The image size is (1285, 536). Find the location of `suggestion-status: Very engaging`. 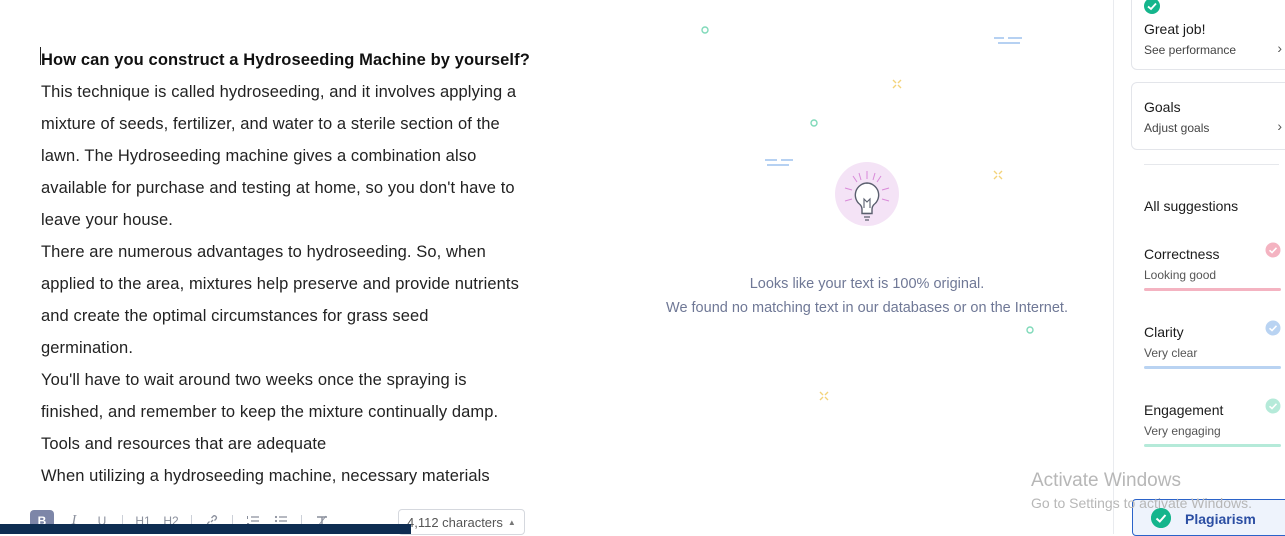

suggestion-status: Very engaging is located at coordinates (1182, 431).